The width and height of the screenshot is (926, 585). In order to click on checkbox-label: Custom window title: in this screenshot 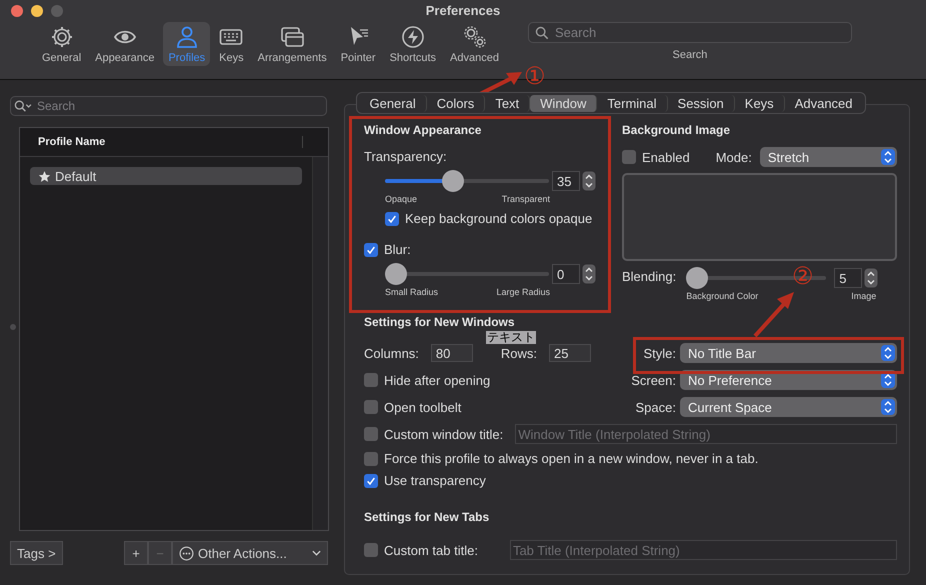, I will do `click(444, 434)`.